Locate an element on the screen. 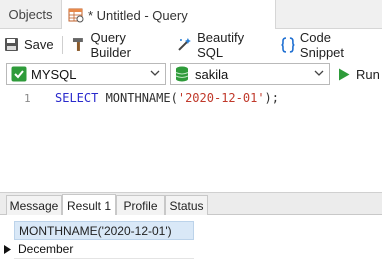  editor-gutter: 1 is located at coordinates (20, 140).